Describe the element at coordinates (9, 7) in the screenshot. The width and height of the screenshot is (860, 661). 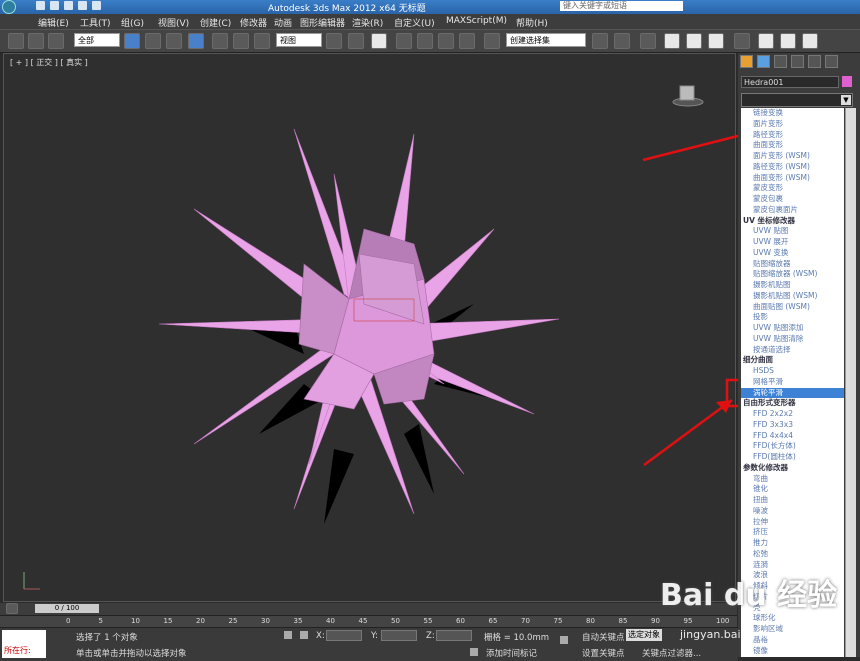
I see `app-logo-icon` at that location.